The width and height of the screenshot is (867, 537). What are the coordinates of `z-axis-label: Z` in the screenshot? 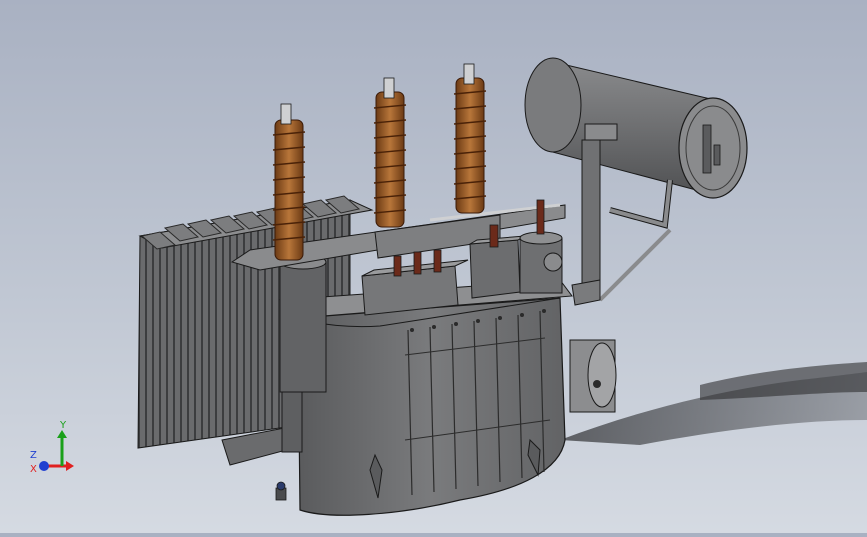 It's located at (33, 455).